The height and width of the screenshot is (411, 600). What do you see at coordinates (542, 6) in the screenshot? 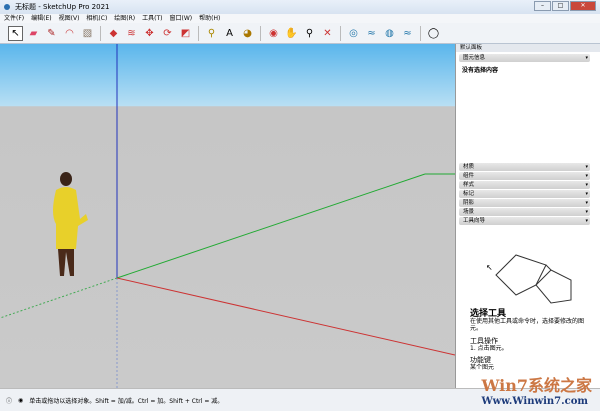
I see `minimize-button: –` at bounding box center [542, 6].